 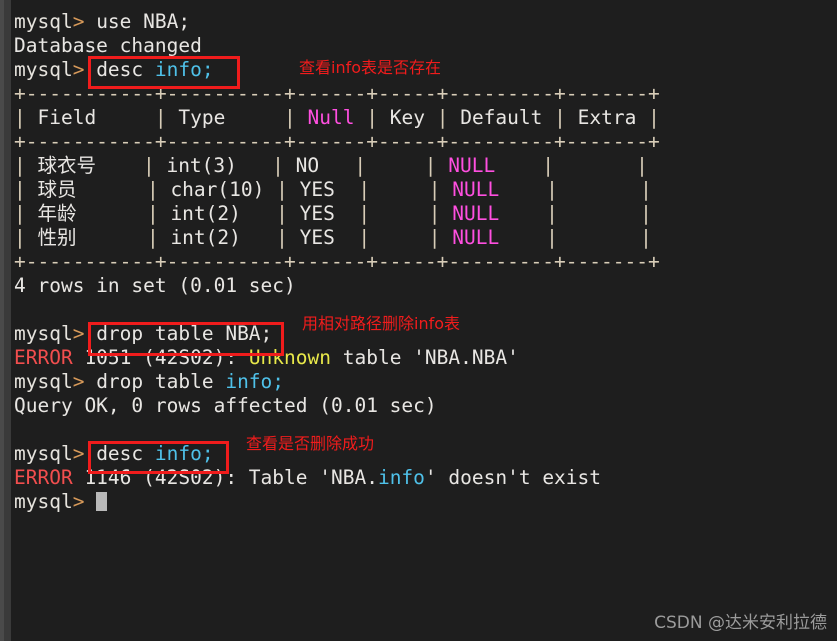 What do you see at coordinates (607, 117) in the screenshot?
I see `column-header-extra: Extra` at bounding box center [607, 117].